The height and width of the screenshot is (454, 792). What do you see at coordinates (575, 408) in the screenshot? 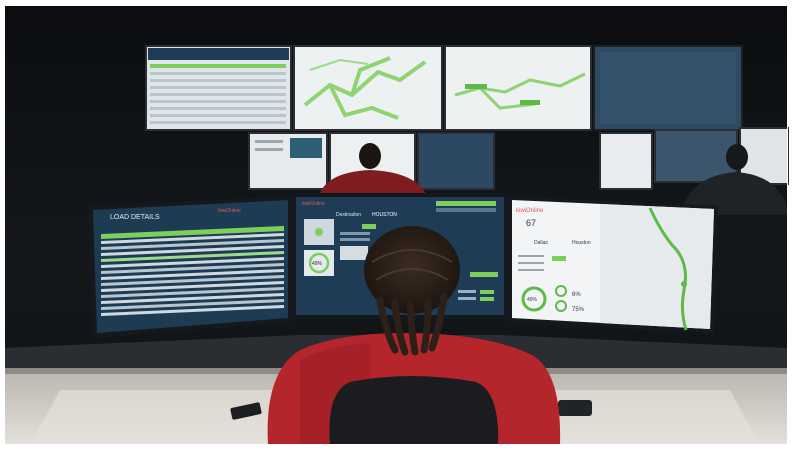
I see `mouse-on-desk` at bounding box center [575, 408].